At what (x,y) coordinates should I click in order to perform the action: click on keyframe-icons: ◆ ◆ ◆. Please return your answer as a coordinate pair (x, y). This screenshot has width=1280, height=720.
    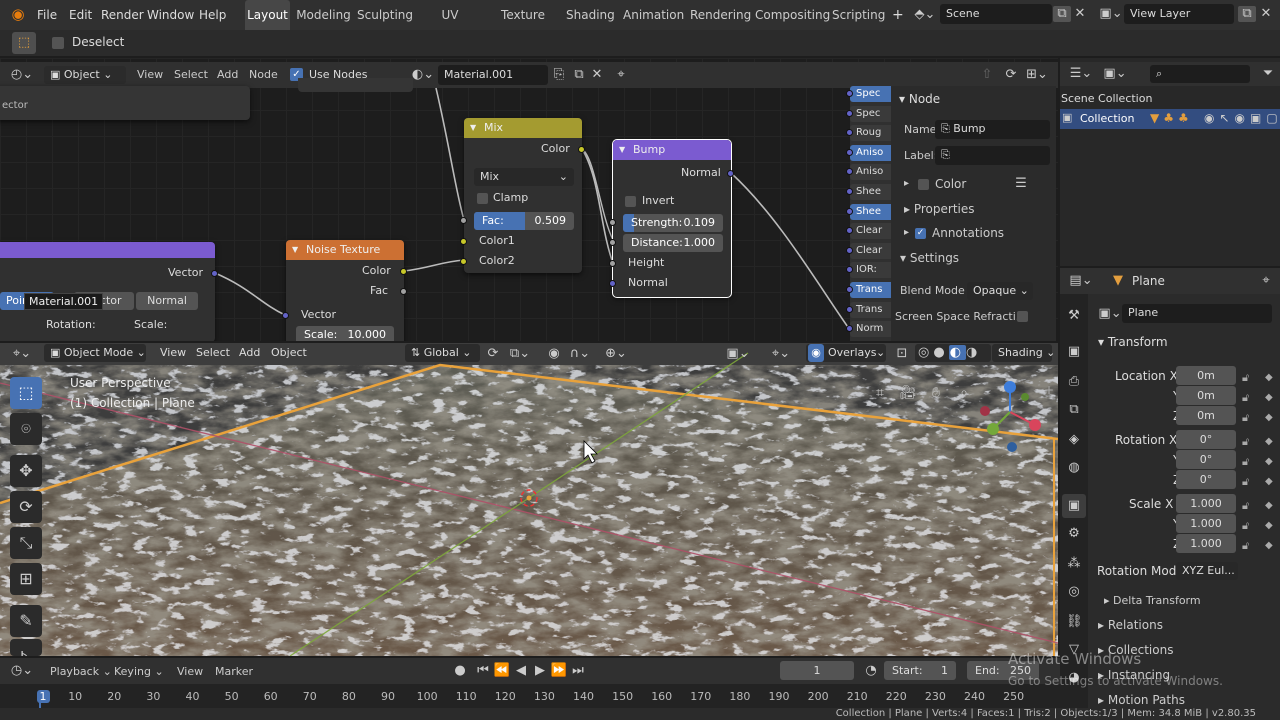
    Looking at the image, I should click on (1269, 398).